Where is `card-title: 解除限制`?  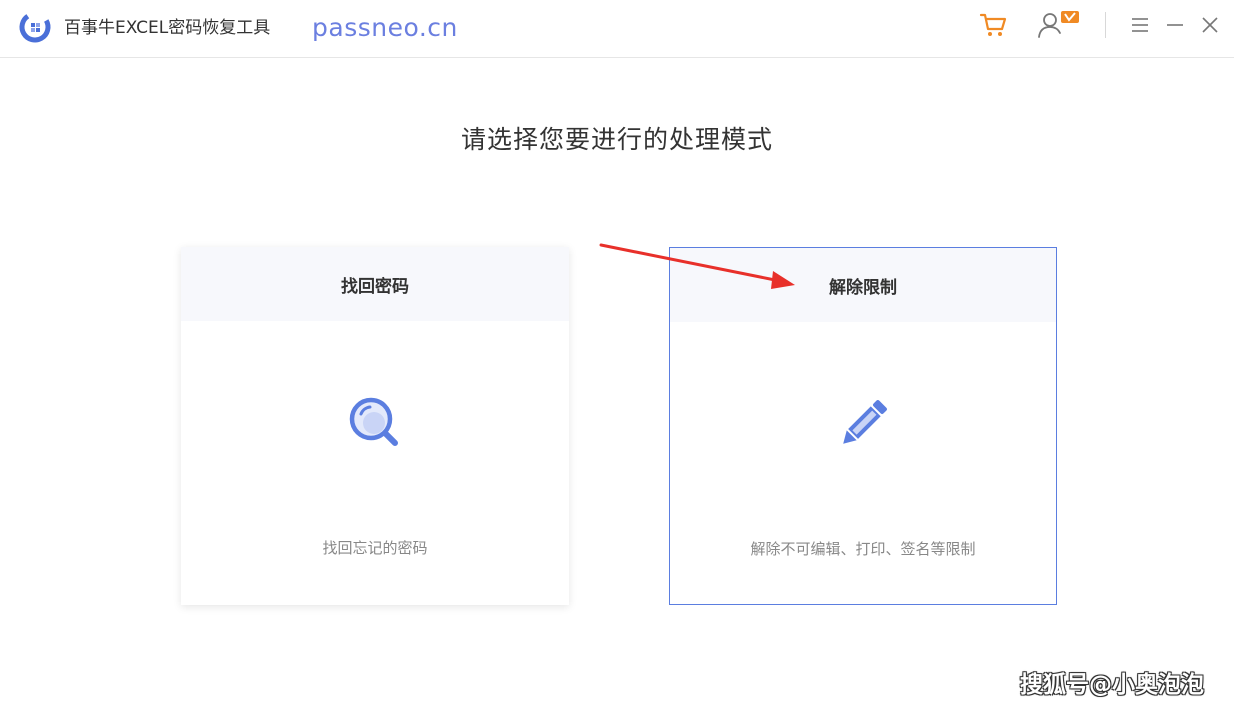
card-title: 解除限制 is located at coordinates (863, 287).